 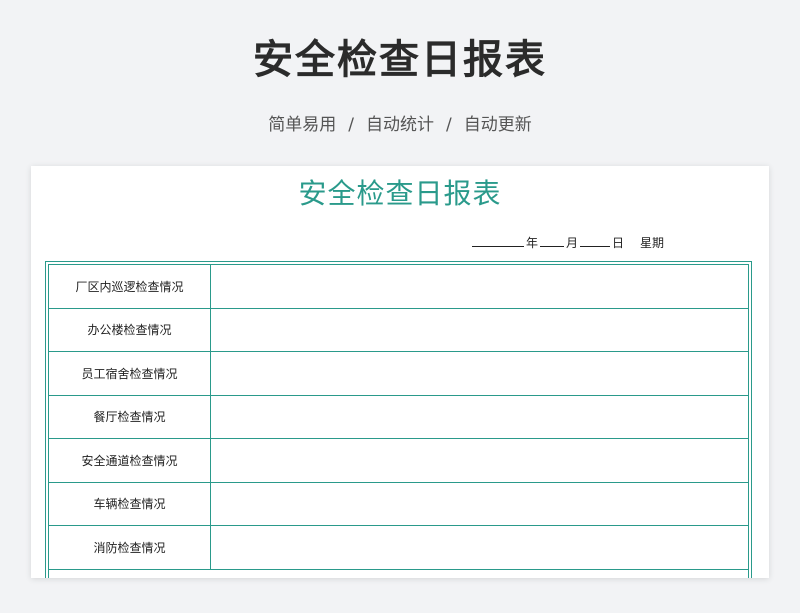 I want to click on date-line: 年 月 日 星期, so click(x=568, y=243).